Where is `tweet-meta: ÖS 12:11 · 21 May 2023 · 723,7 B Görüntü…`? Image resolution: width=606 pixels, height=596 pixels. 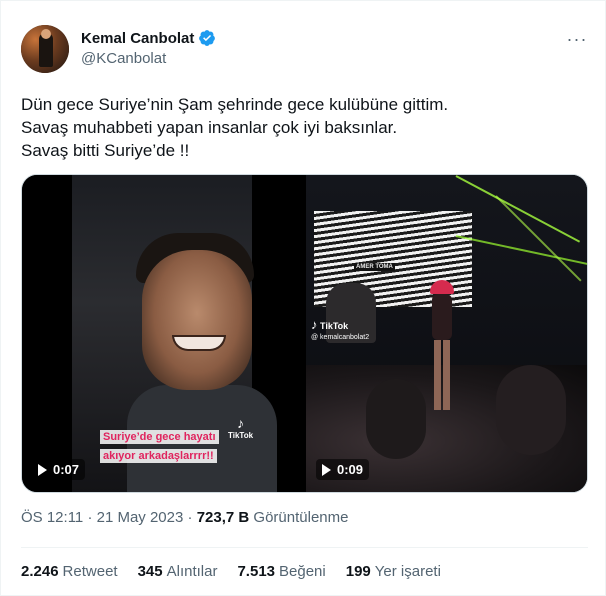
tweet-meta: ÖS 12:11 · 21 May 2023 · 723,7 B Görüntü… is located at coordinates (185, 517).